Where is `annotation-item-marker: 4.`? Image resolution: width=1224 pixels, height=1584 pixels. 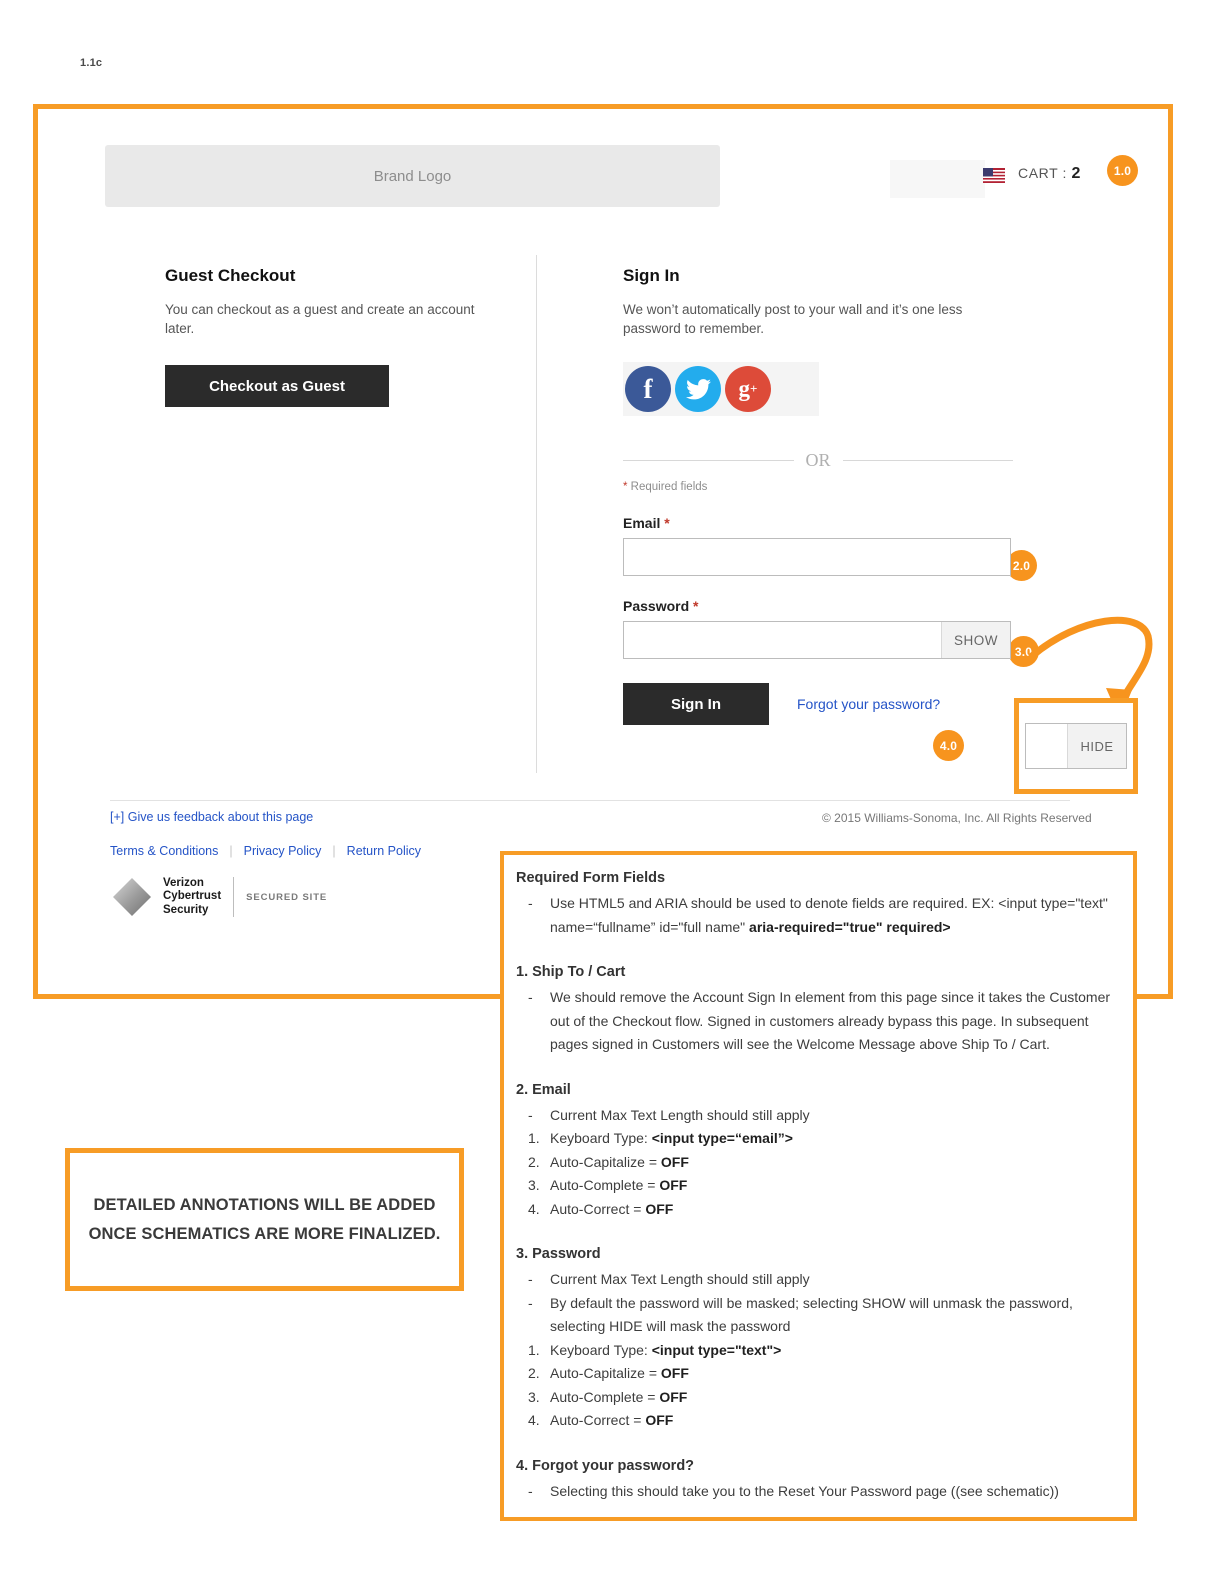 annotation-item-marker: 4. is located at coordinates (534, 1420).